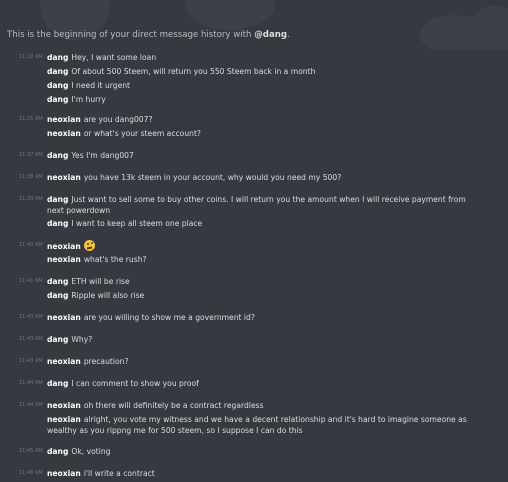  Describe the element at coordinates (288, 35) in the screenshot. I see `punct: .` at that location.